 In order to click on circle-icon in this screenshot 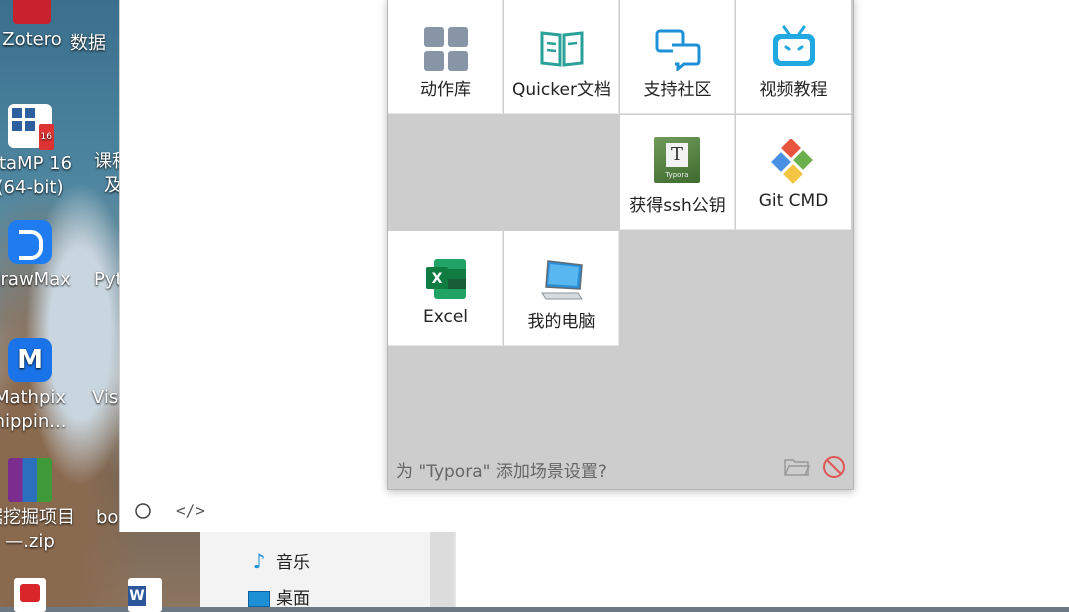, I will do `click(143, 513)`.